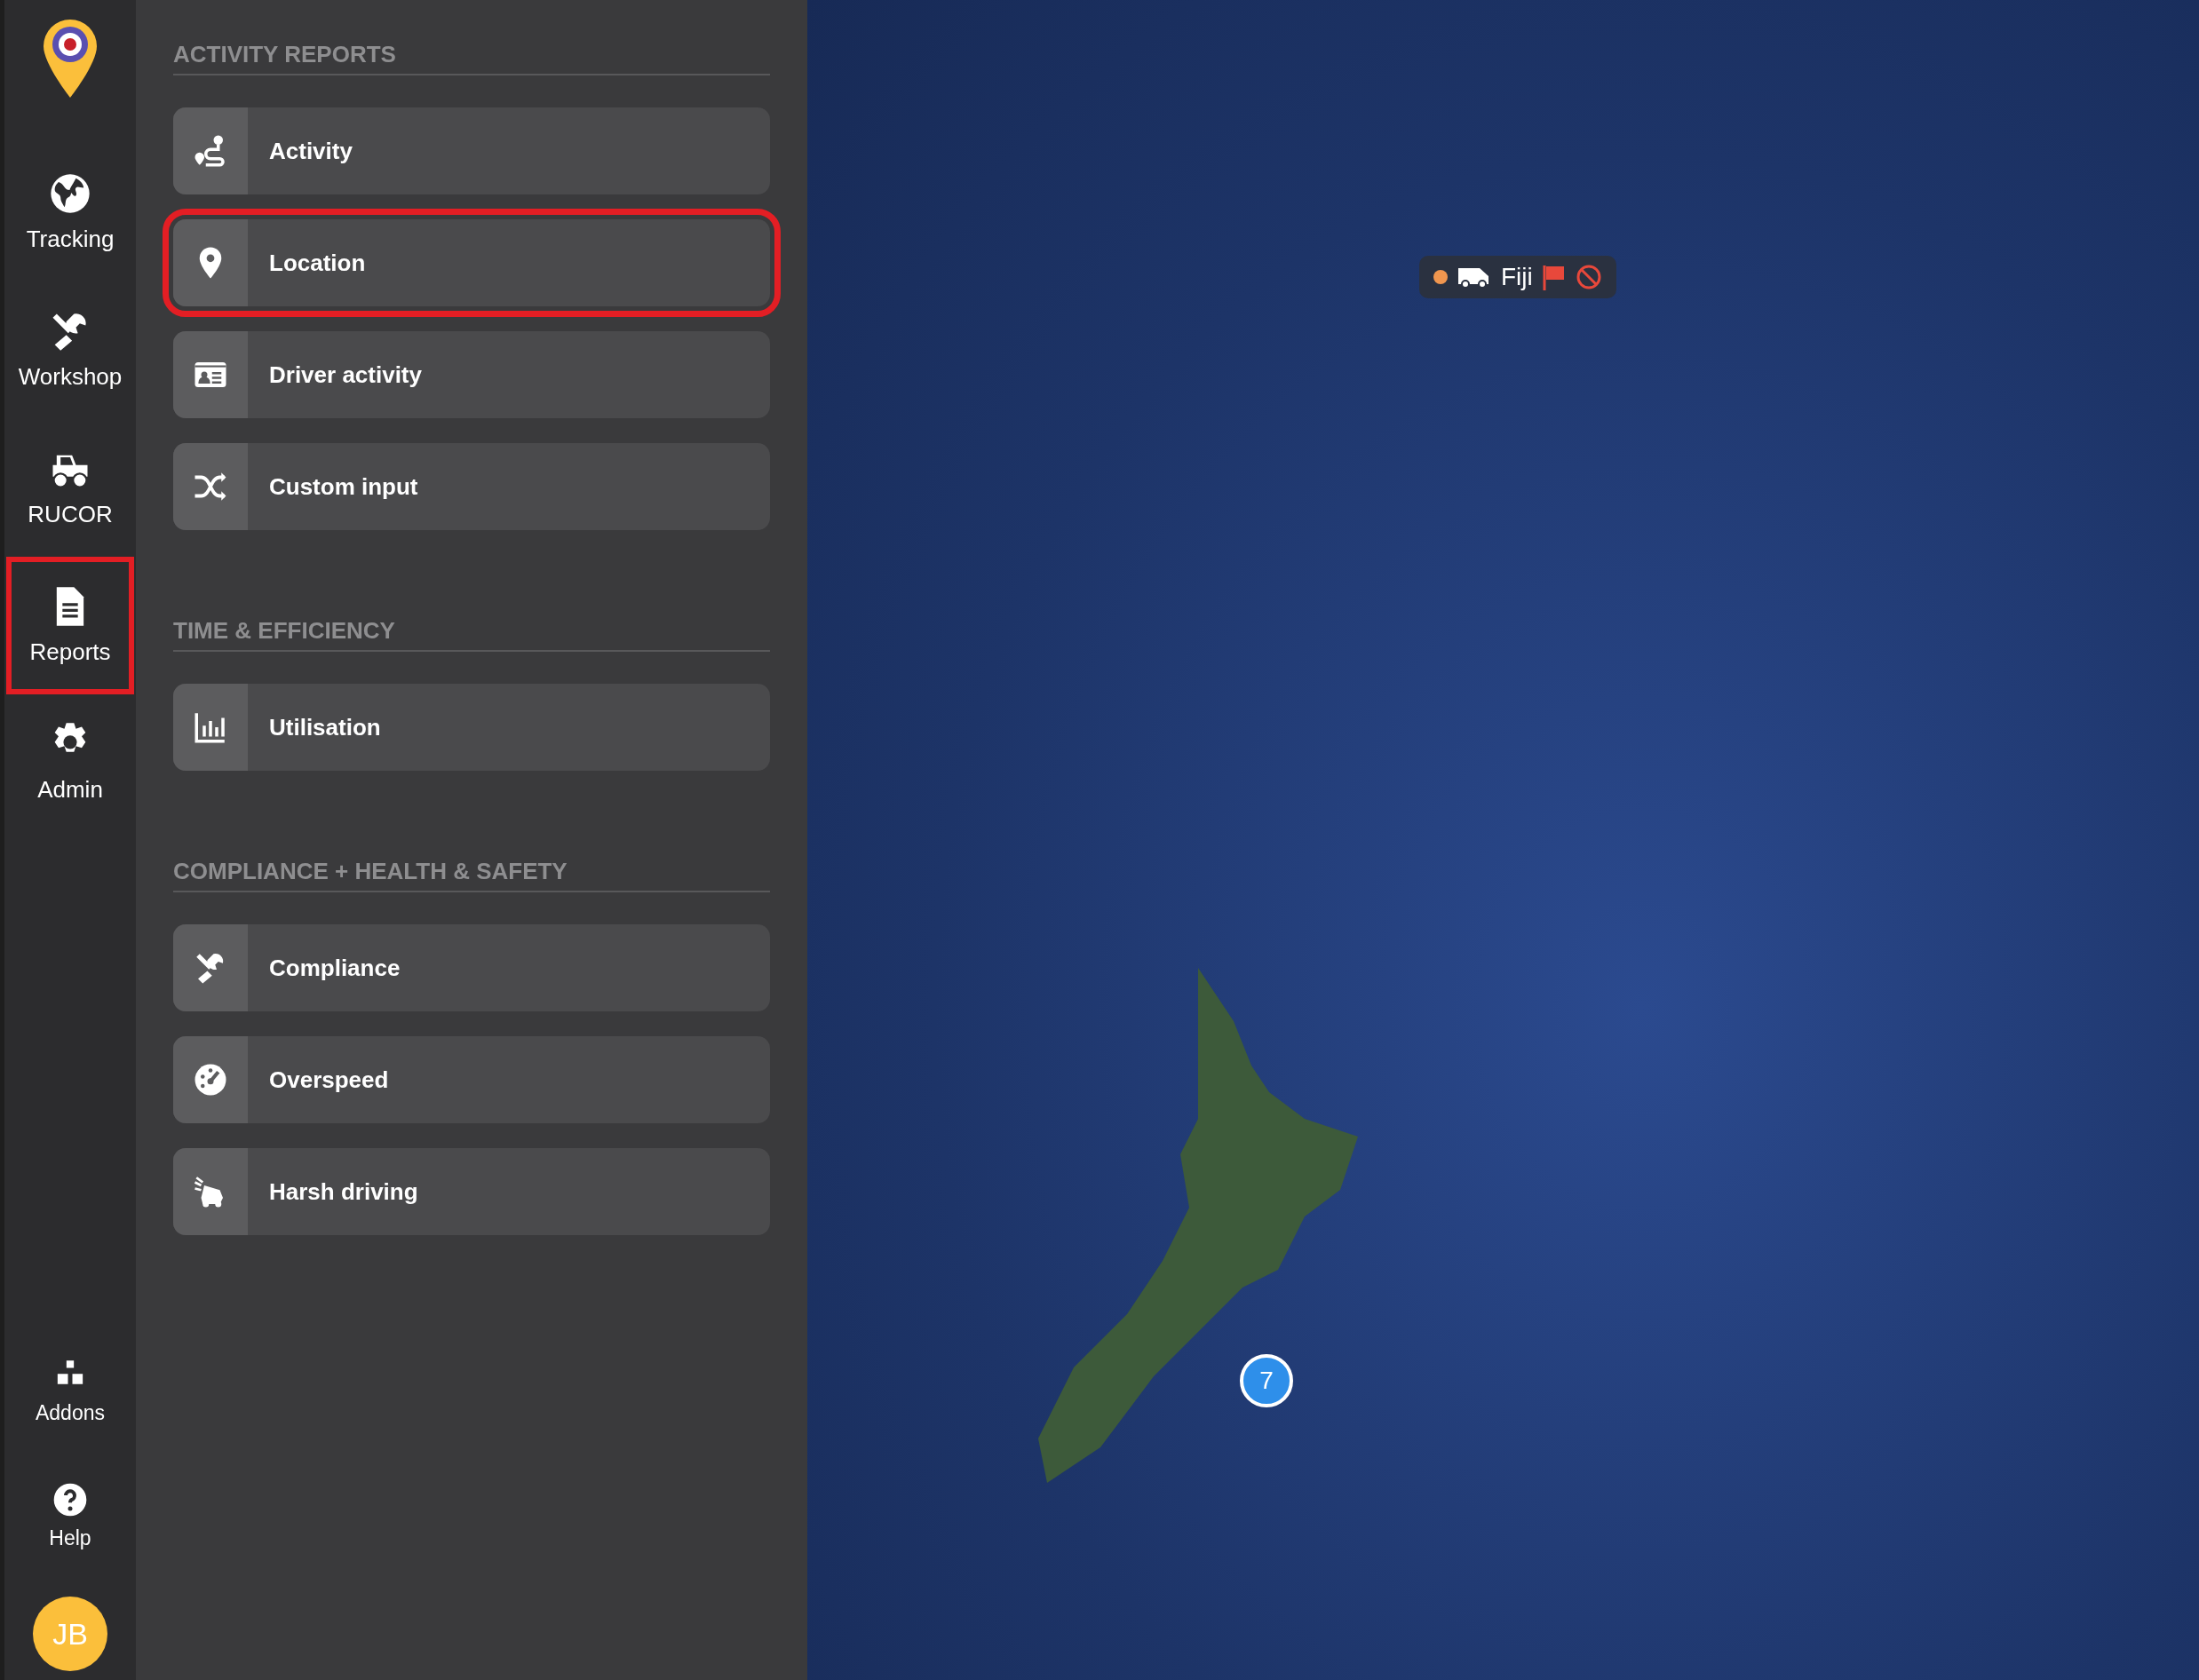 The width and height of the screenshot is (2199, 1680). I want to click on nav-item: Help, so click(70, 1516).